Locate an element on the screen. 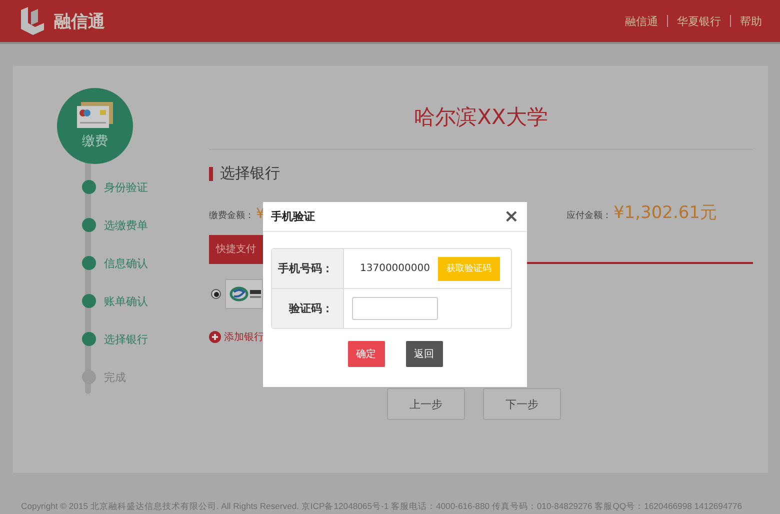  bank-radio is located at coordinates (216, 294).